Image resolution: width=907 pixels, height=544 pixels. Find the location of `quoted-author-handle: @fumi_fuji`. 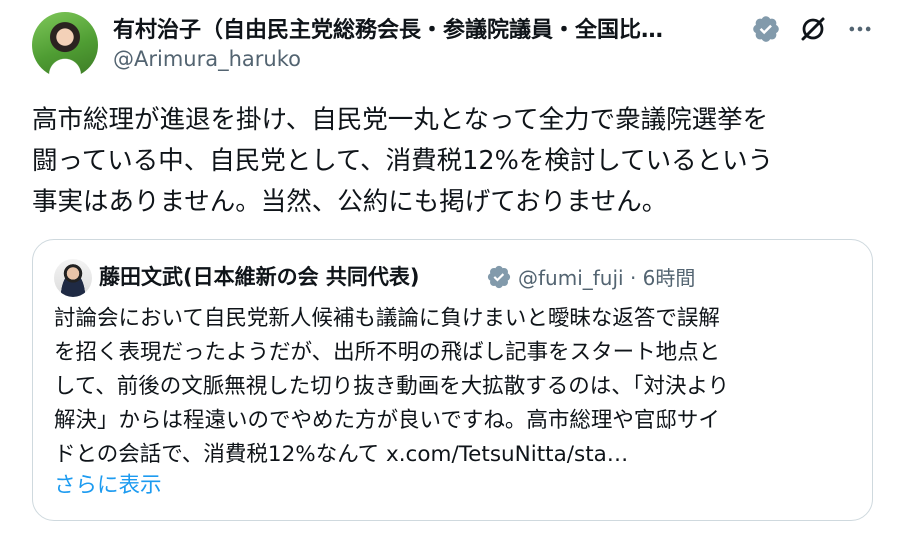

quoted-author-handle: @fumi_fuji is located at coordinates (571, 278).